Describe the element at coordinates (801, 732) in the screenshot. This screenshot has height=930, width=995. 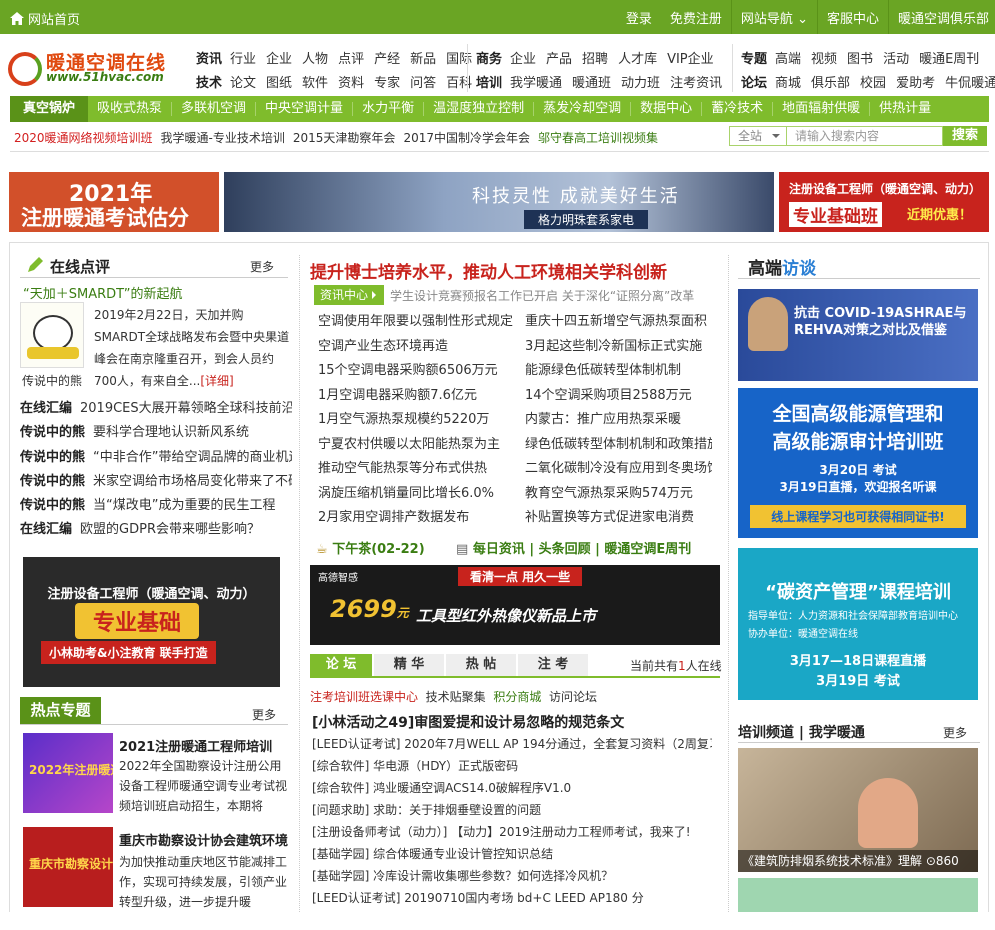
I see `training-channel-title: 培训频道 | 我学暖通` at that location.